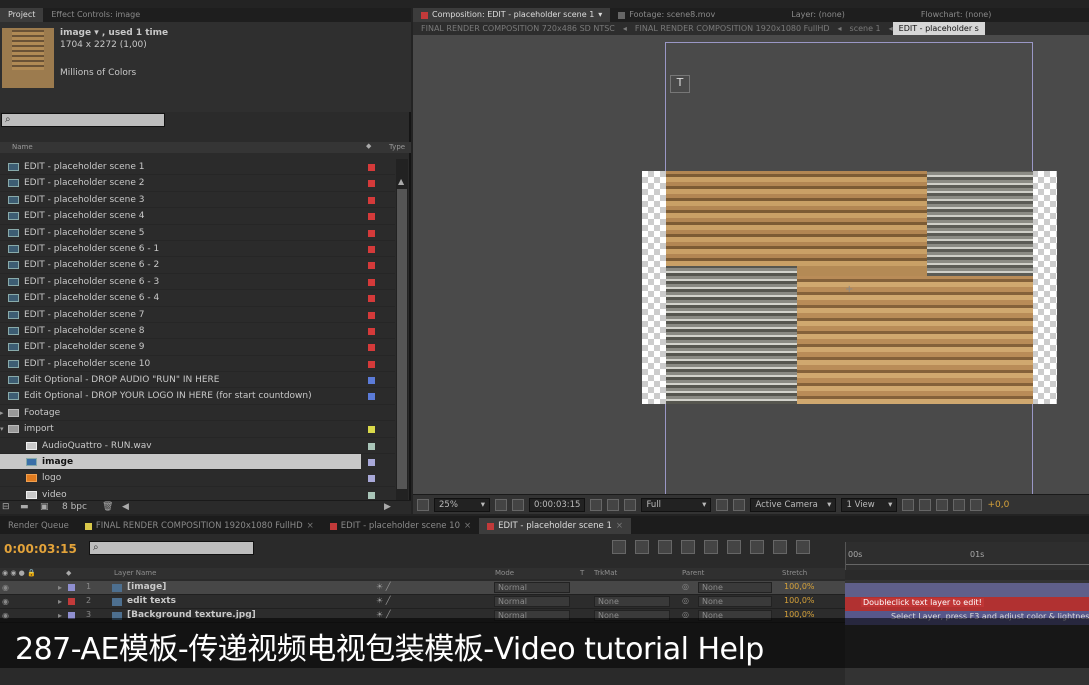 This screenshot has height=685, width=1089. I want to click on disclosure-triangle-icon: ▾, so click(2, 429).